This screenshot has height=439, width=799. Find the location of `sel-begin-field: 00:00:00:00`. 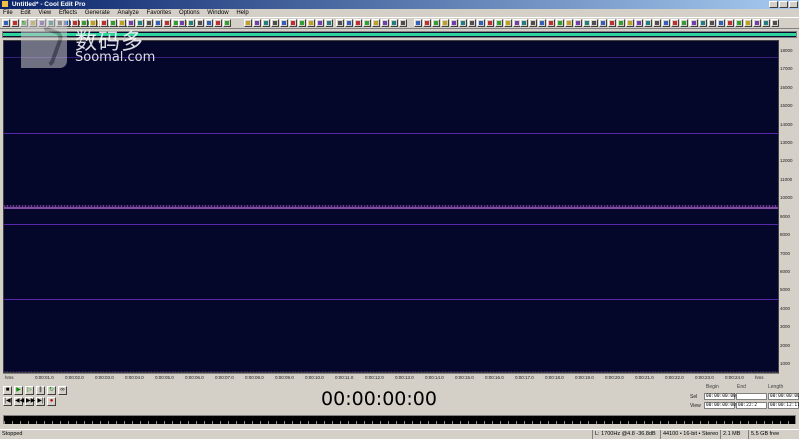

sel-begin-field: 00:00:00:00 is located at coordinates (720, 396).